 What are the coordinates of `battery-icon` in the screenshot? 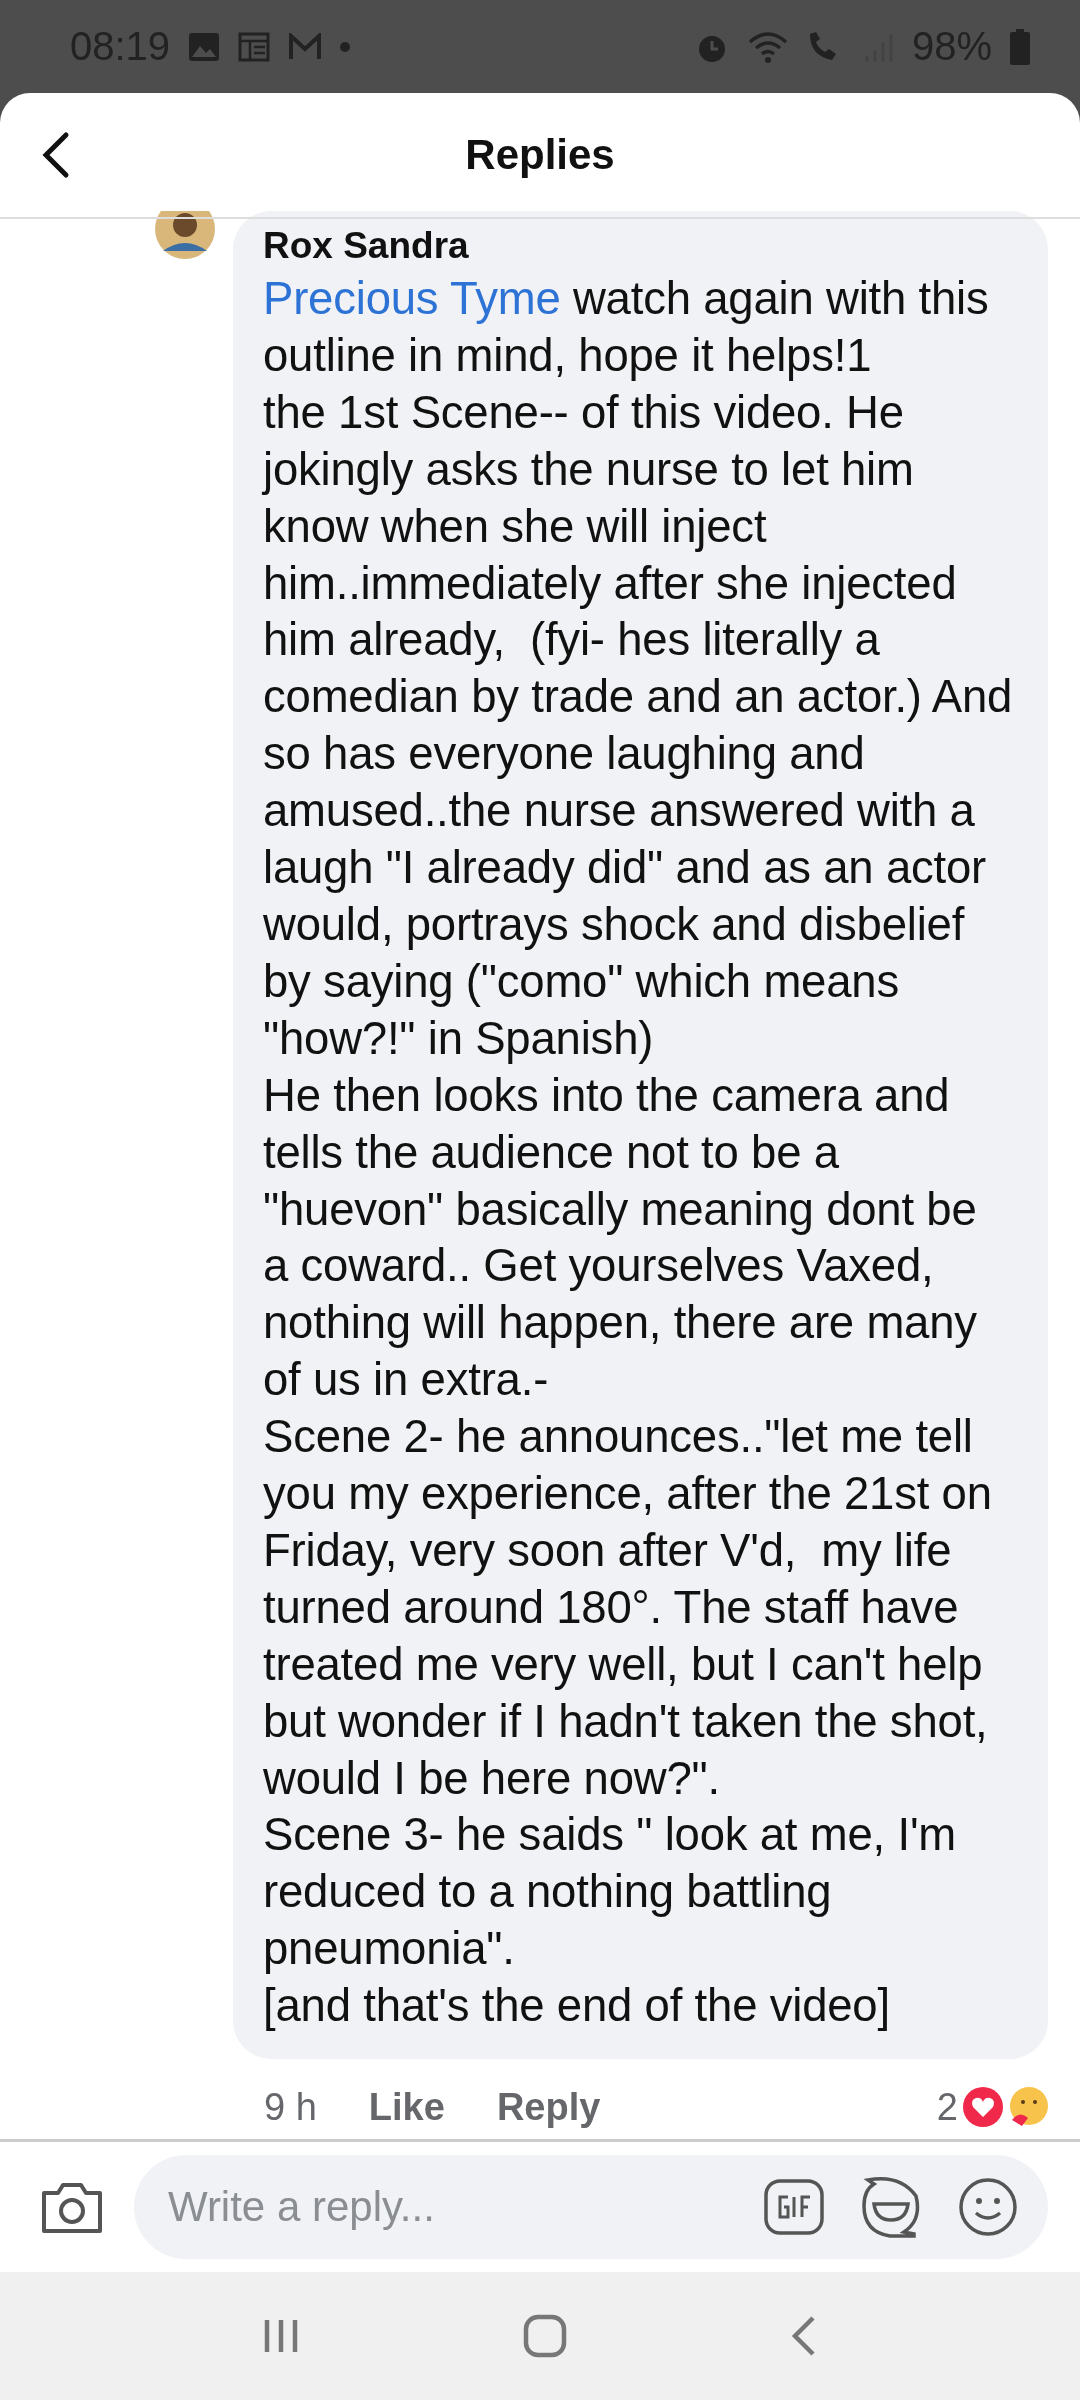 It's located at (1020, 46).